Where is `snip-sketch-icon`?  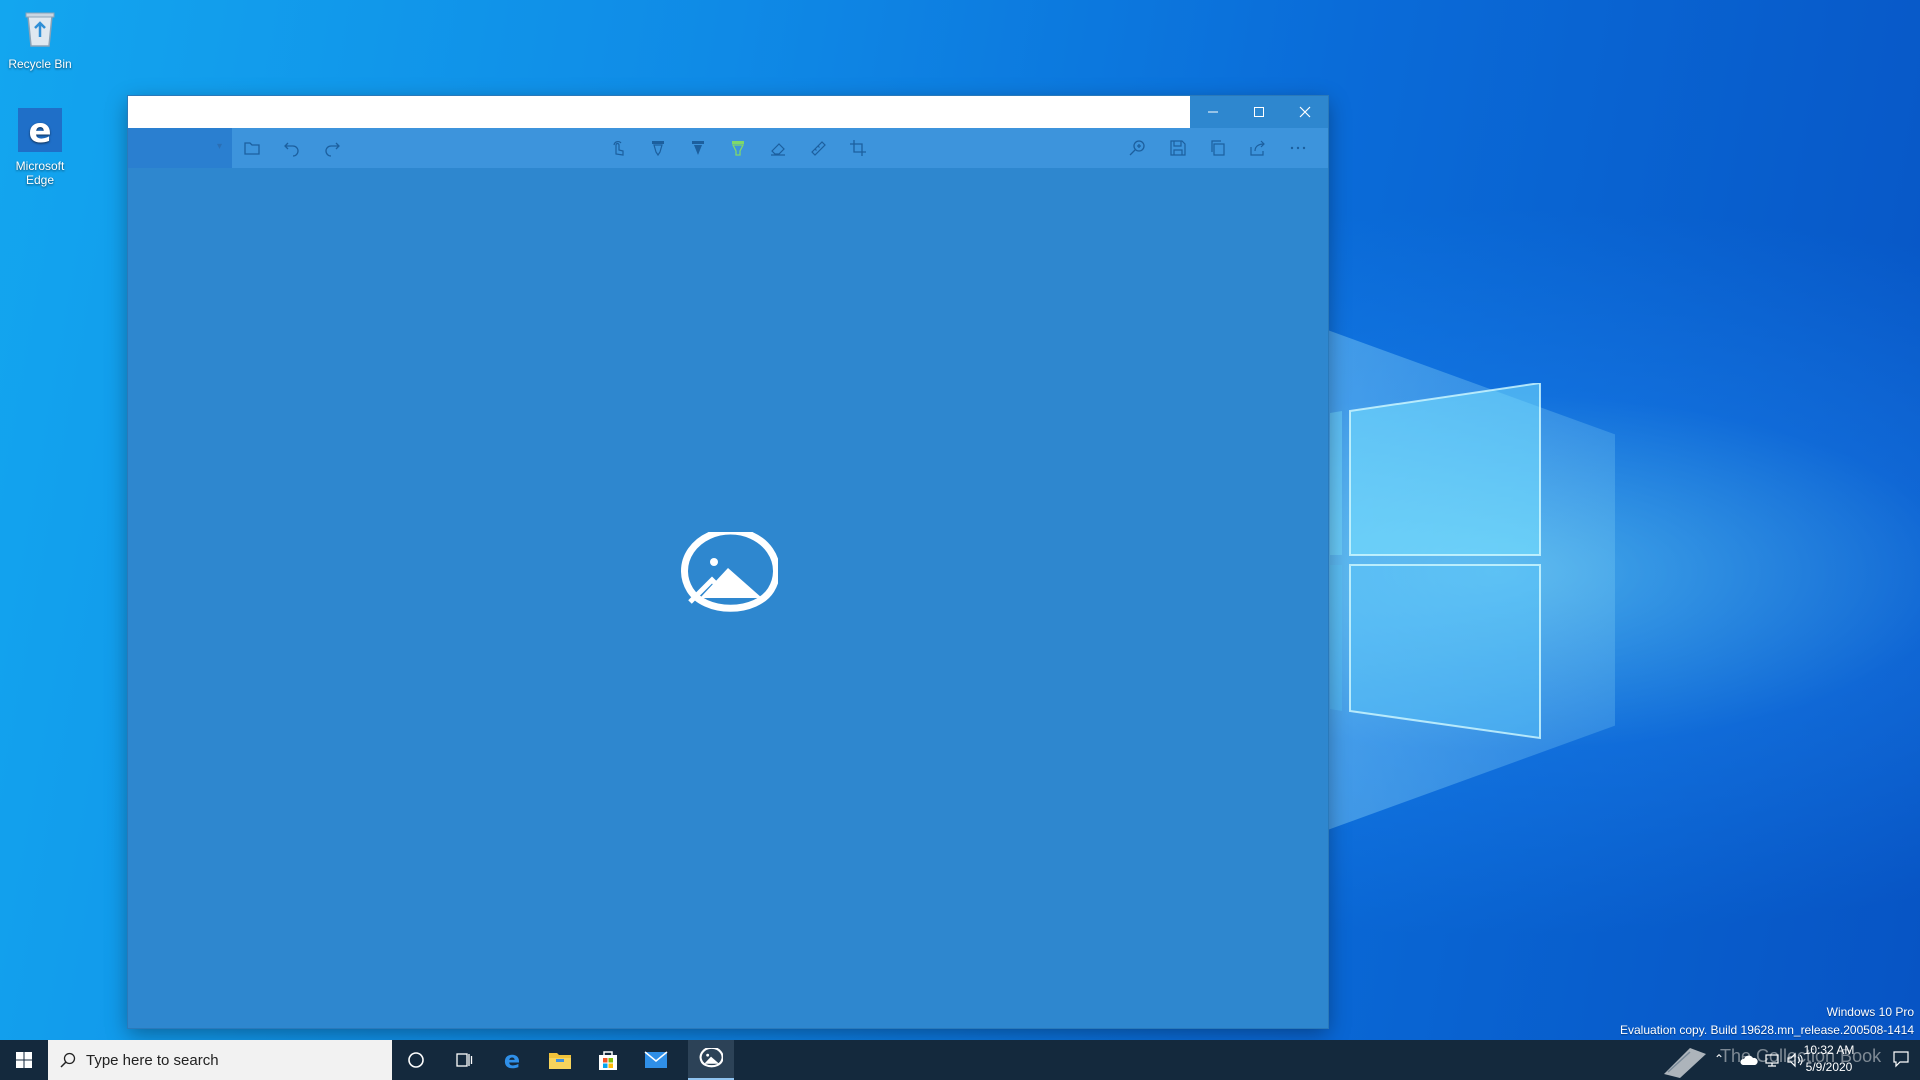
snip-sketch-icon is located at coordinates (711, 1058).